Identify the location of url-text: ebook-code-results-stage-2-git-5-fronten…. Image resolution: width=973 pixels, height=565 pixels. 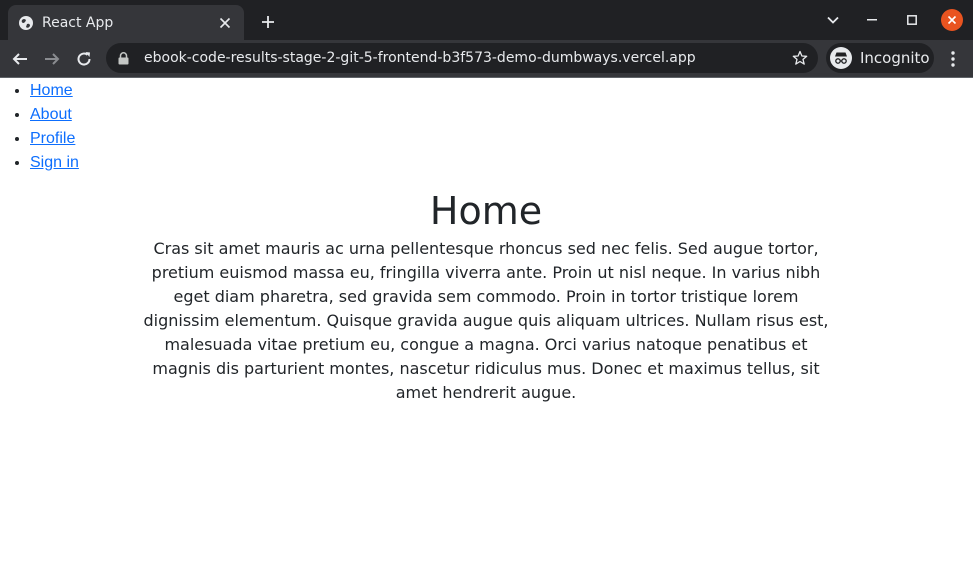
(420, 58).